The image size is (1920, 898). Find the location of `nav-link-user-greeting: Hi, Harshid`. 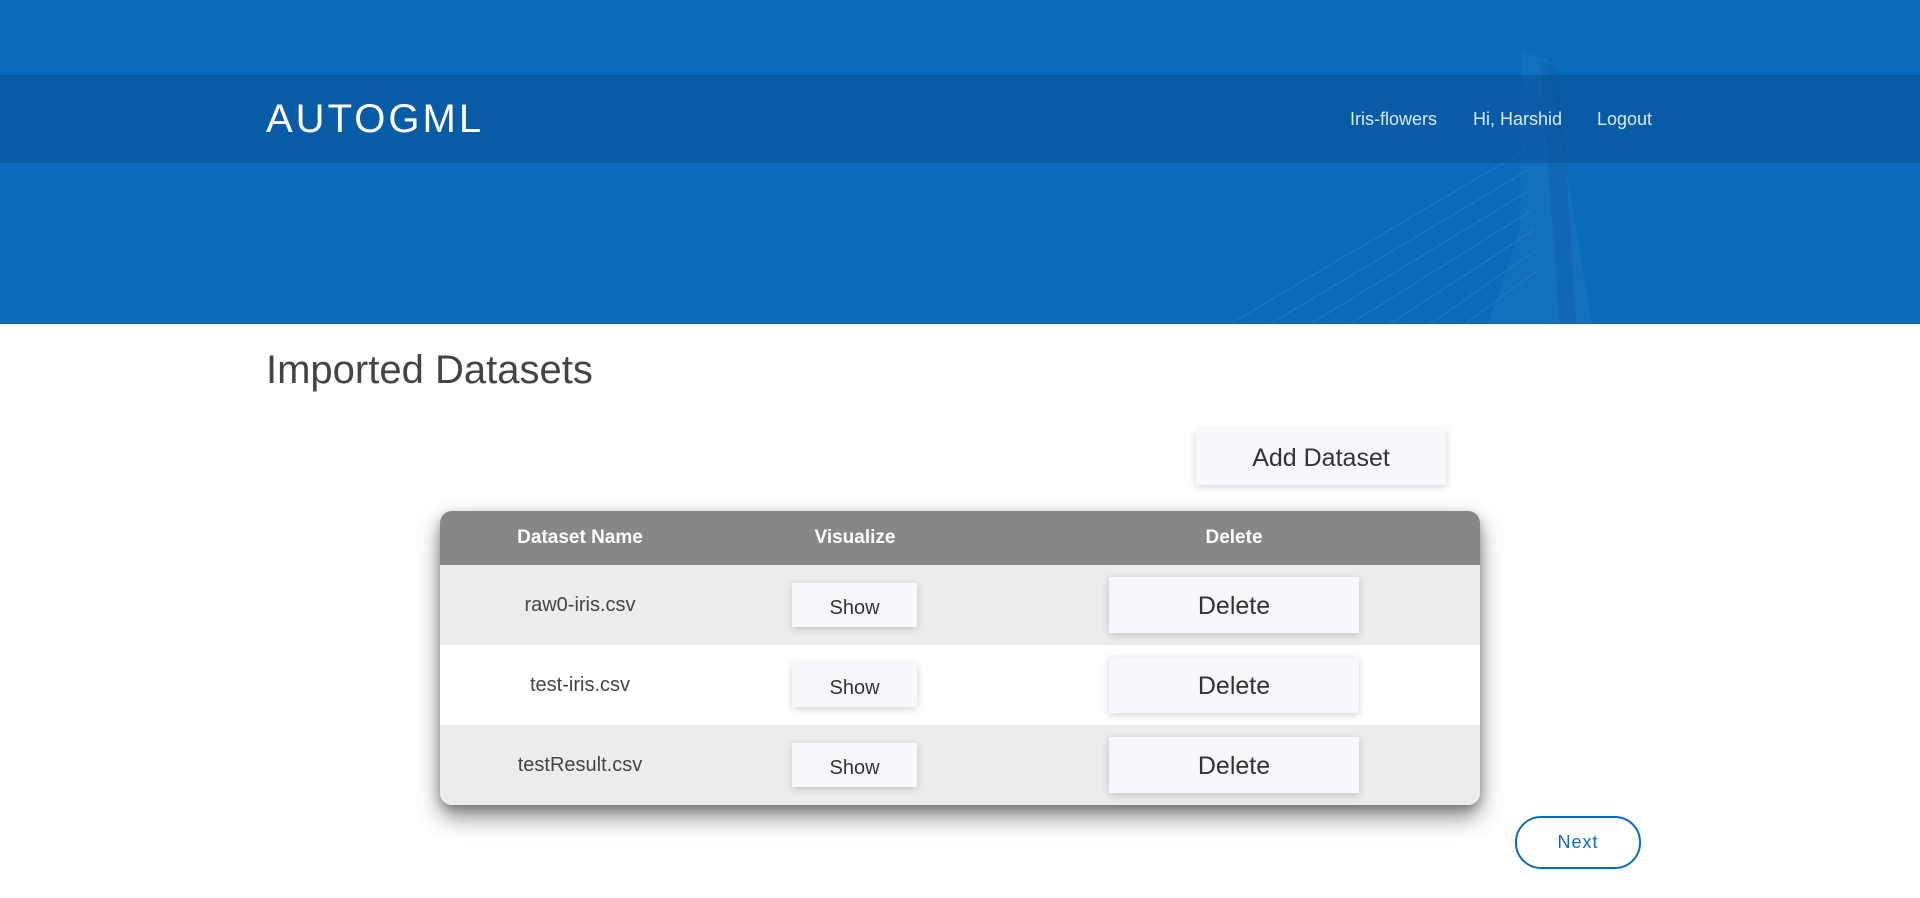

nav-link-user-greeting: Hi, Harshid is located at coordinates (1517, 119).